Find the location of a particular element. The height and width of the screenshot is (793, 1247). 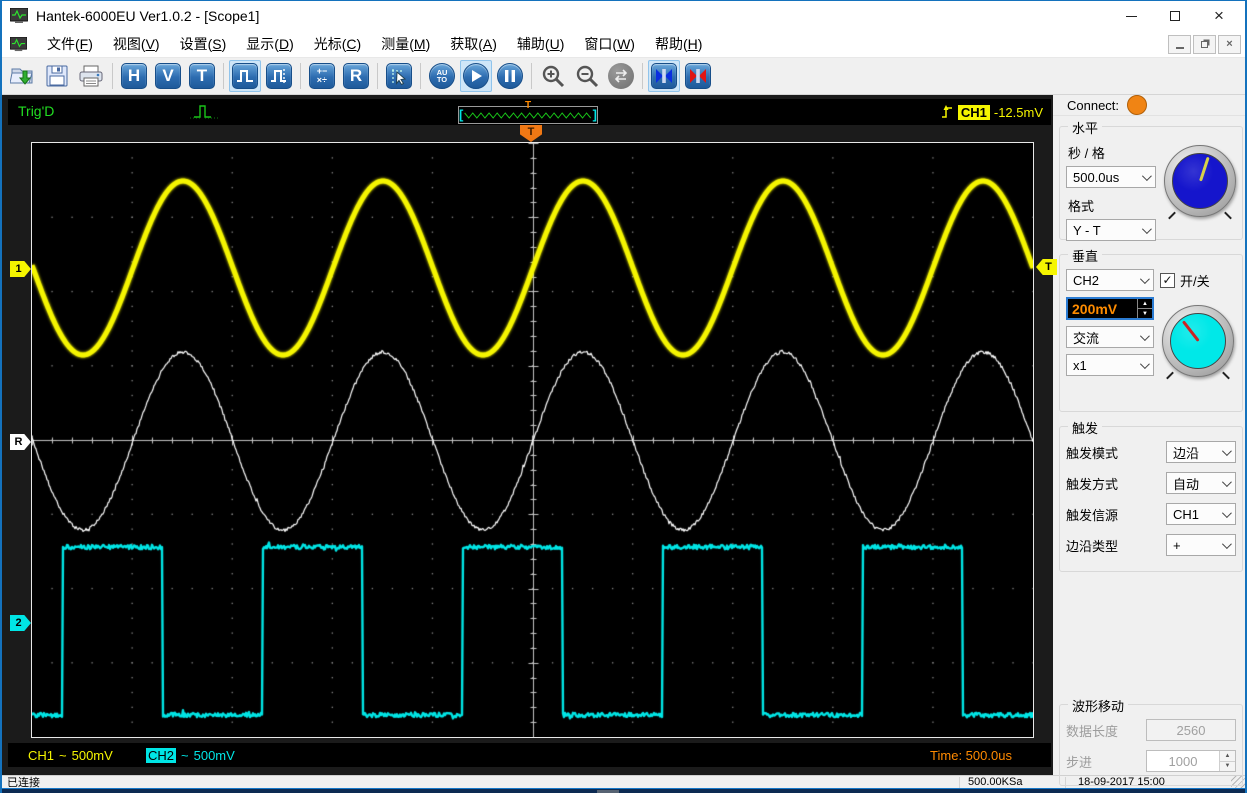

volts-div-spinner: 200mV ▲ ▼ is located at coordinates (1110, 308).